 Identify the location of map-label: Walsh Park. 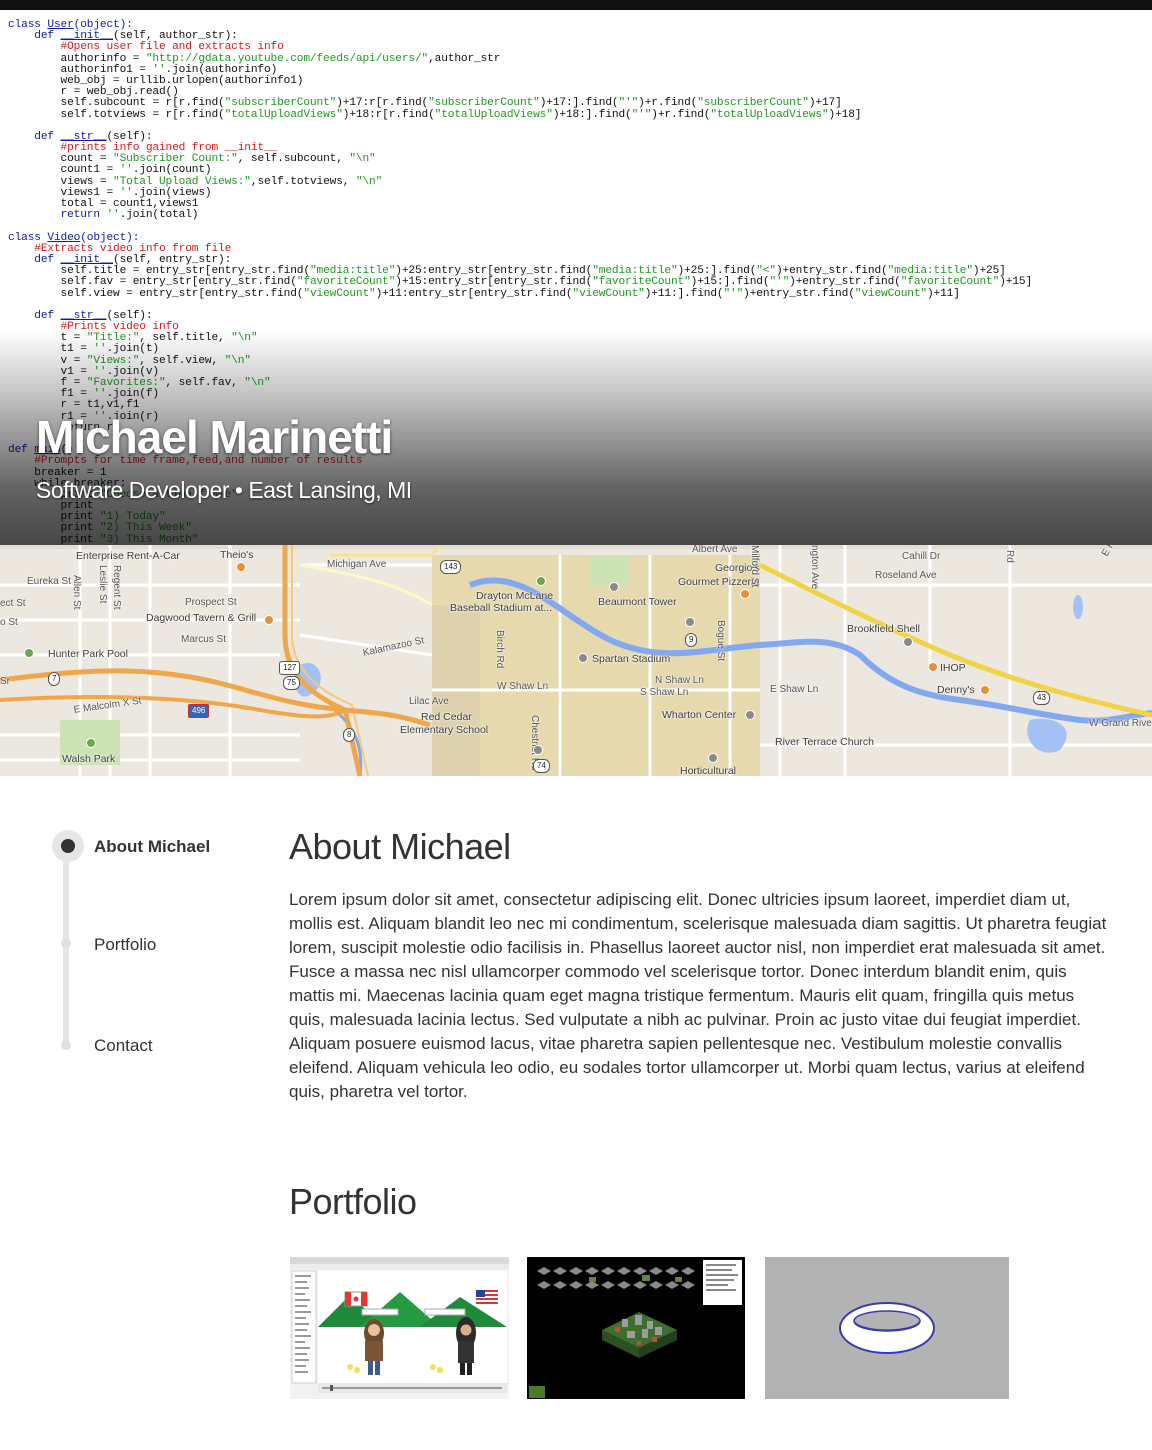
(89, 759).